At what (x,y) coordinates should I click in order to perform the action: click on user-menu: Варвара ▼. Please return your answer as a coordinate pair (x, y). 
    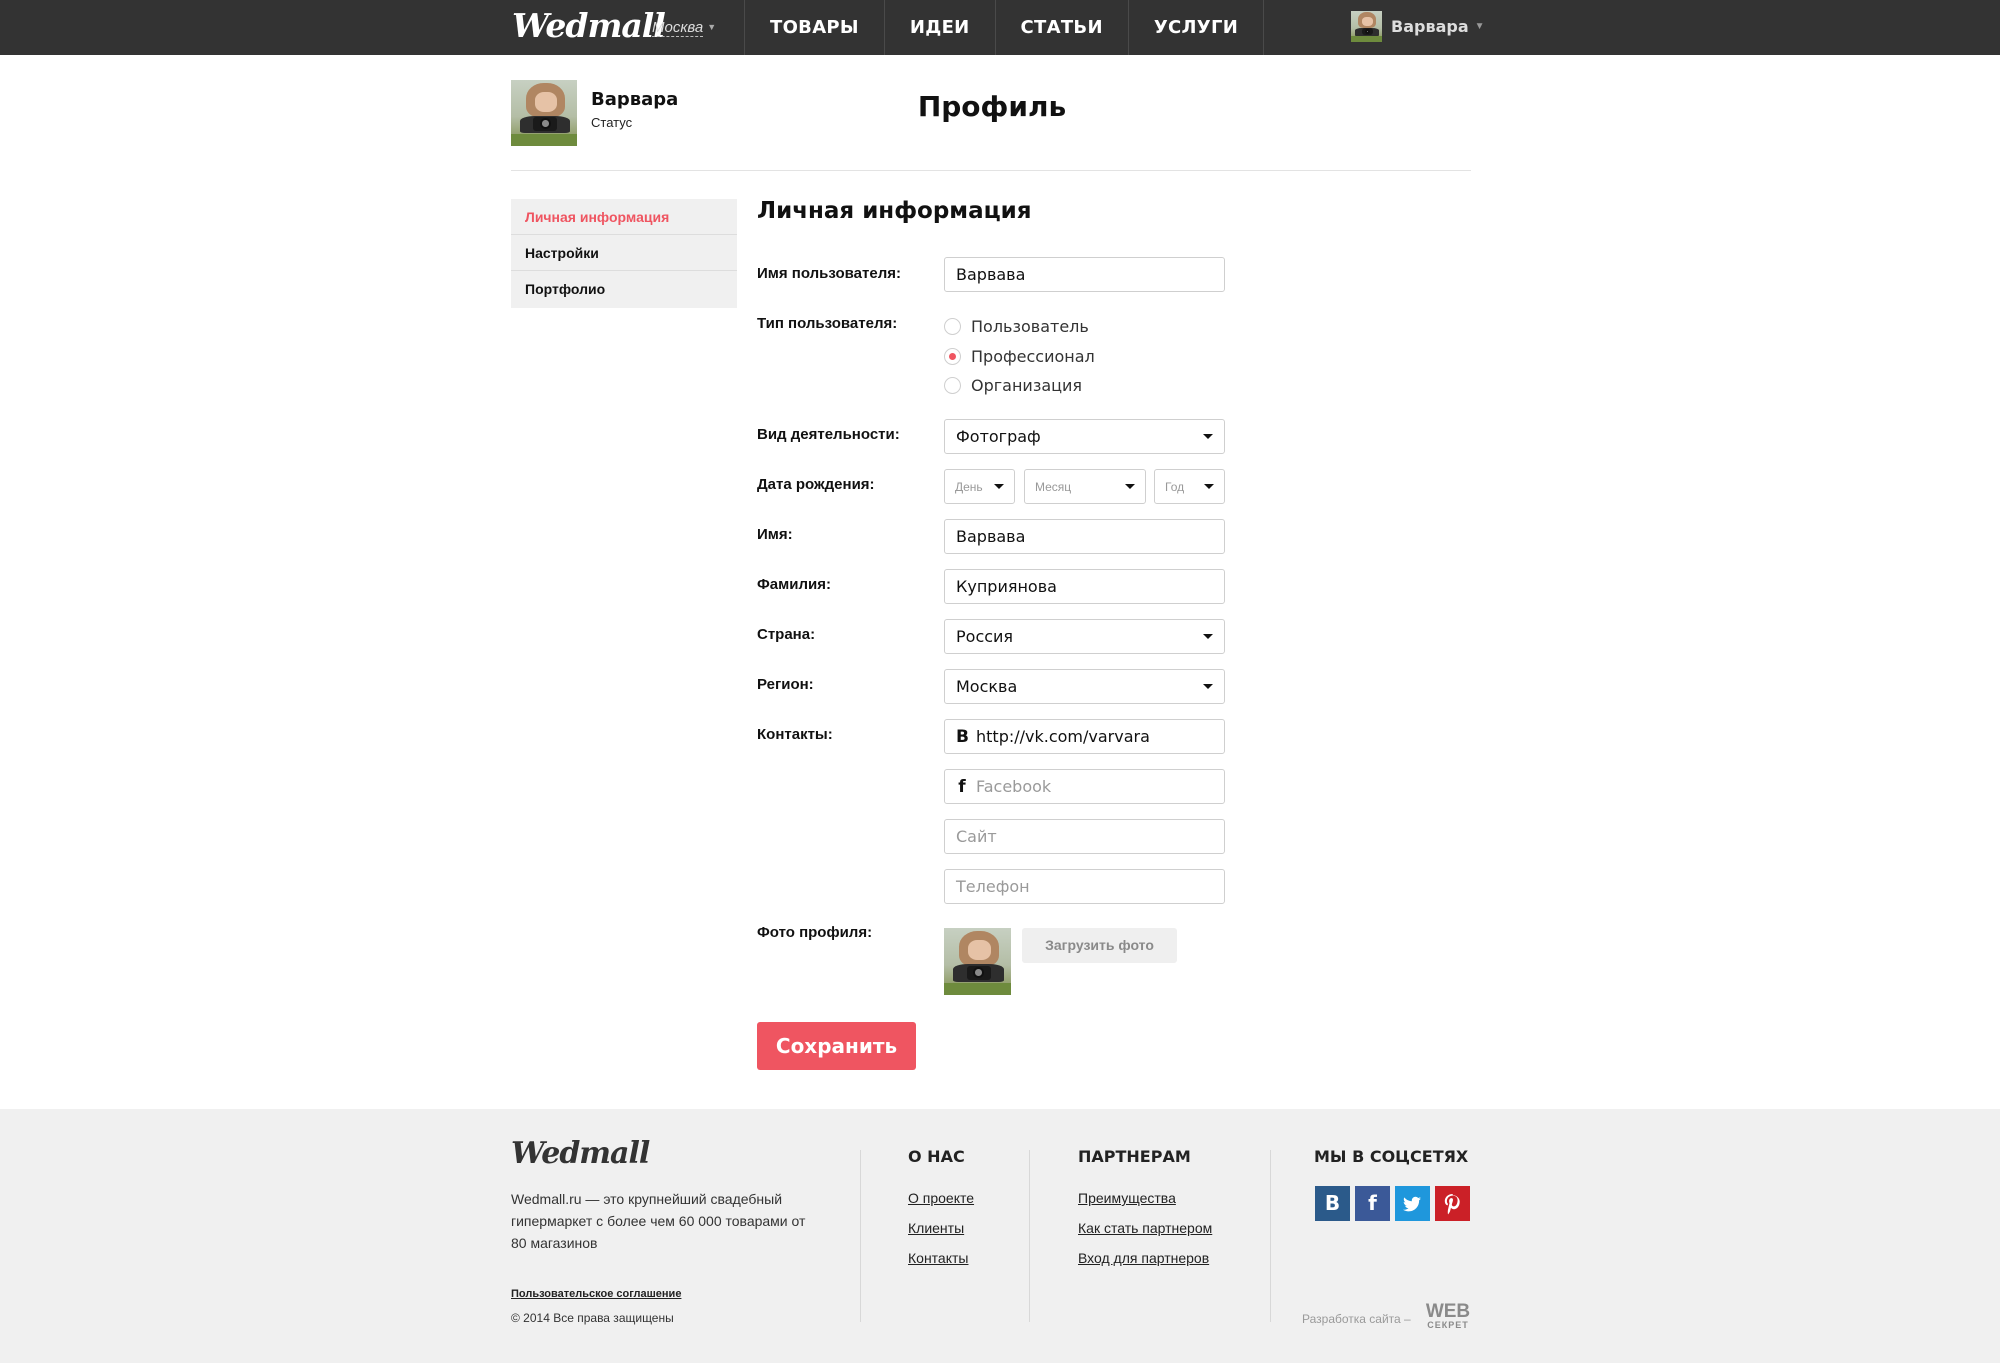
    Looking at the image, I should click on (1418, 26).